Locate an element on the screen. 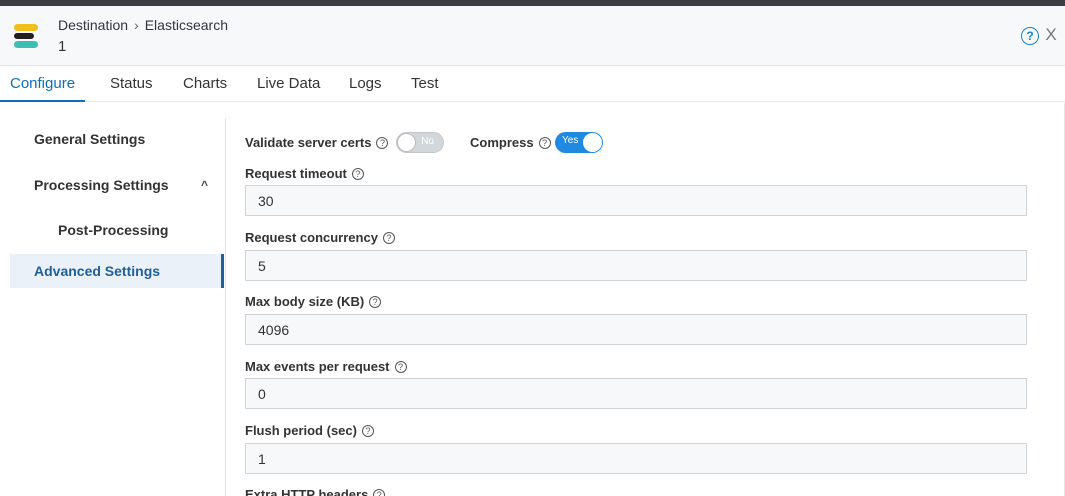  tab-configure: Configure is located at coordinates (43, 84).